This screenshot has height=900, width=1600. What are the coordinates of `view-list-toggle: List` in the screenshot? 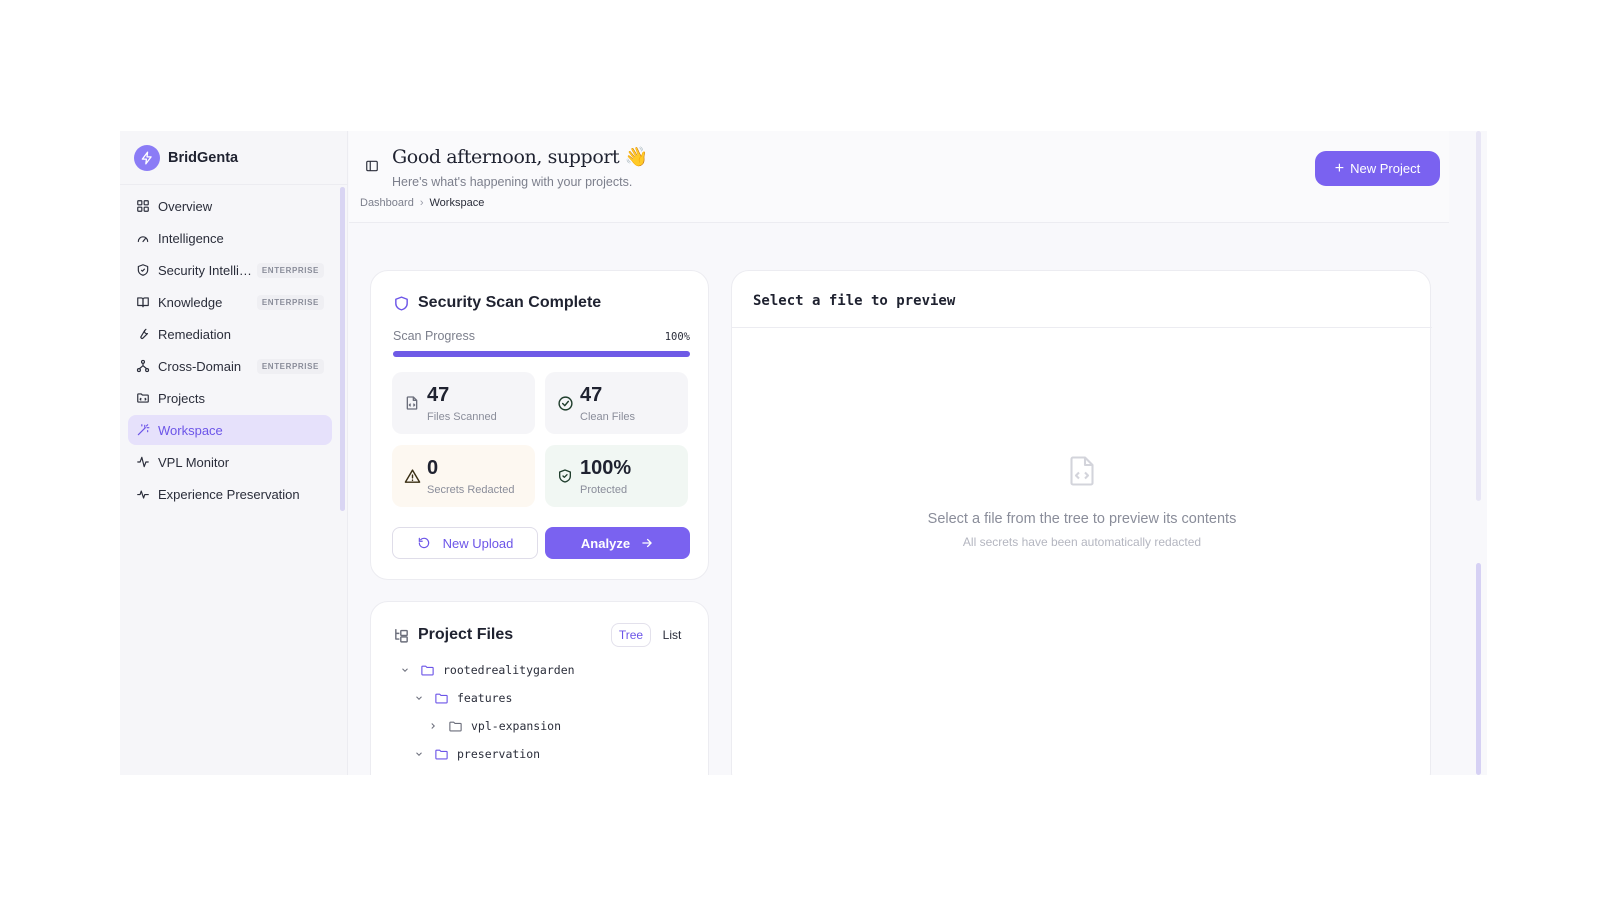 It's located at (672, 635).